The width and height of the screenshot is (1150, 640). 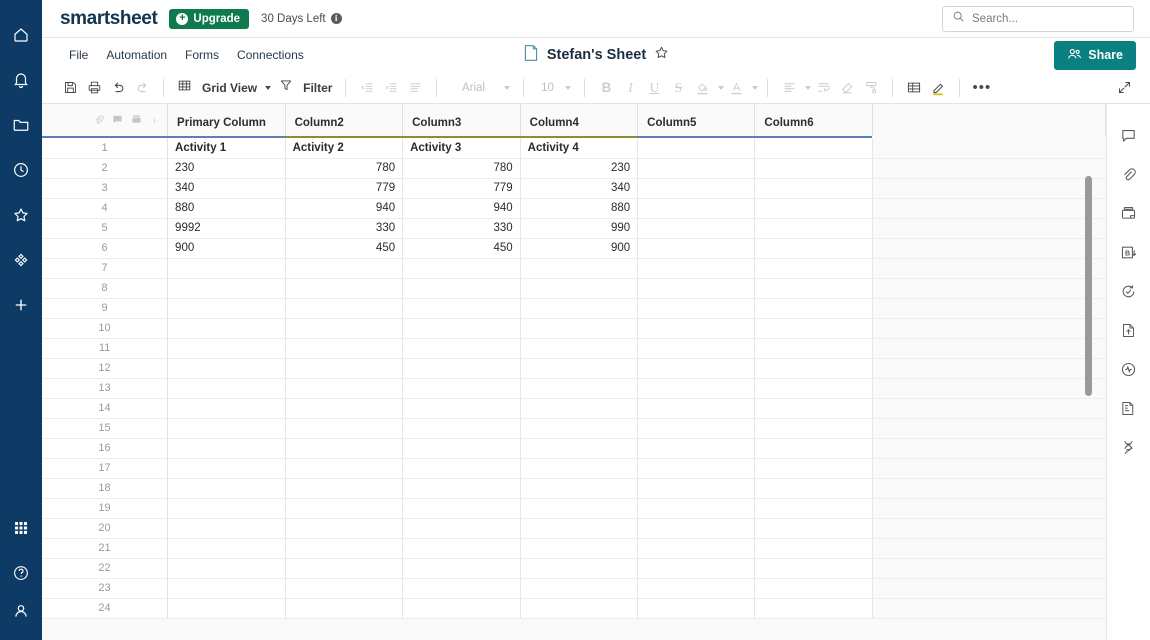 What do you see at coordinates (105, 148) in the screenshot?
I see `row-number-cell: 1` at bounding box center [105, 148].